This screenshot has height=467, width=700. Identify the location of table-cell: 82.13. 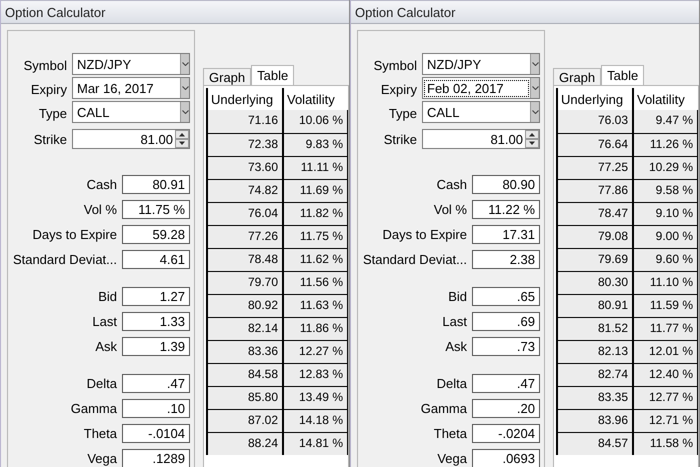
(596, 351).